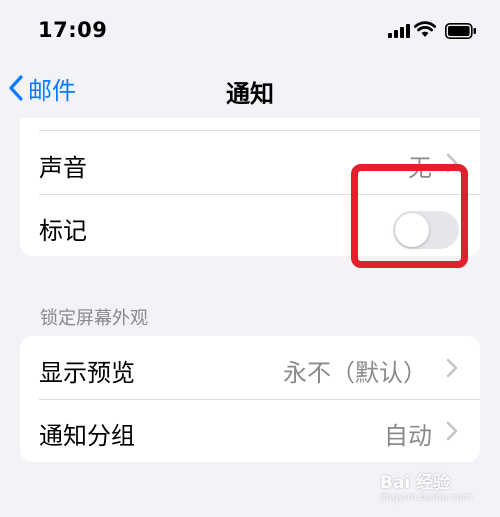  What do you see at coordinates (94, 318) in the screenshot?
I see `section-header-lock-screen: 锁定屏幕外观` at bounding box center [94, 318].